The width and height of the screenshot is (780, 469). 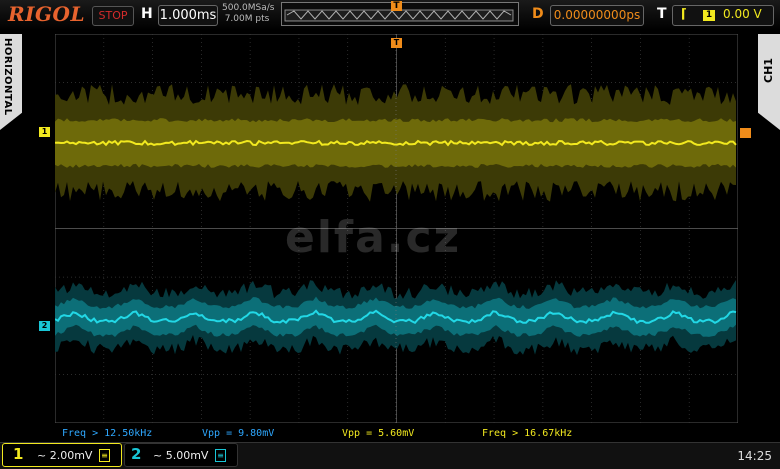 What do you see at coordinates (378, 433) in the screenshot?
I see `measurement-vpp-2: Vpp = 5.60mV` at bounding box center [378, 433].